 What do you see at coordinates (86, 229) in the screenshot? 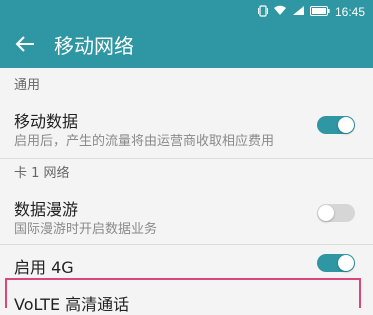
I see `roaming-subtitle: 国际漫游时开启数据业务` at bounding box center [86, 229].